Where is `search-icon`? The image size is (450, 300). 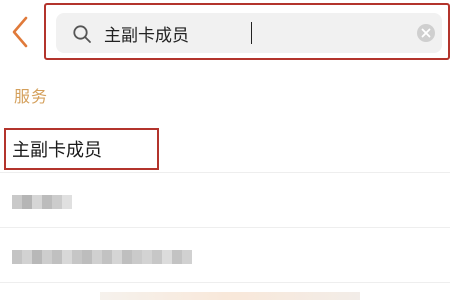 search-icon is located at coordinates (82, 34).